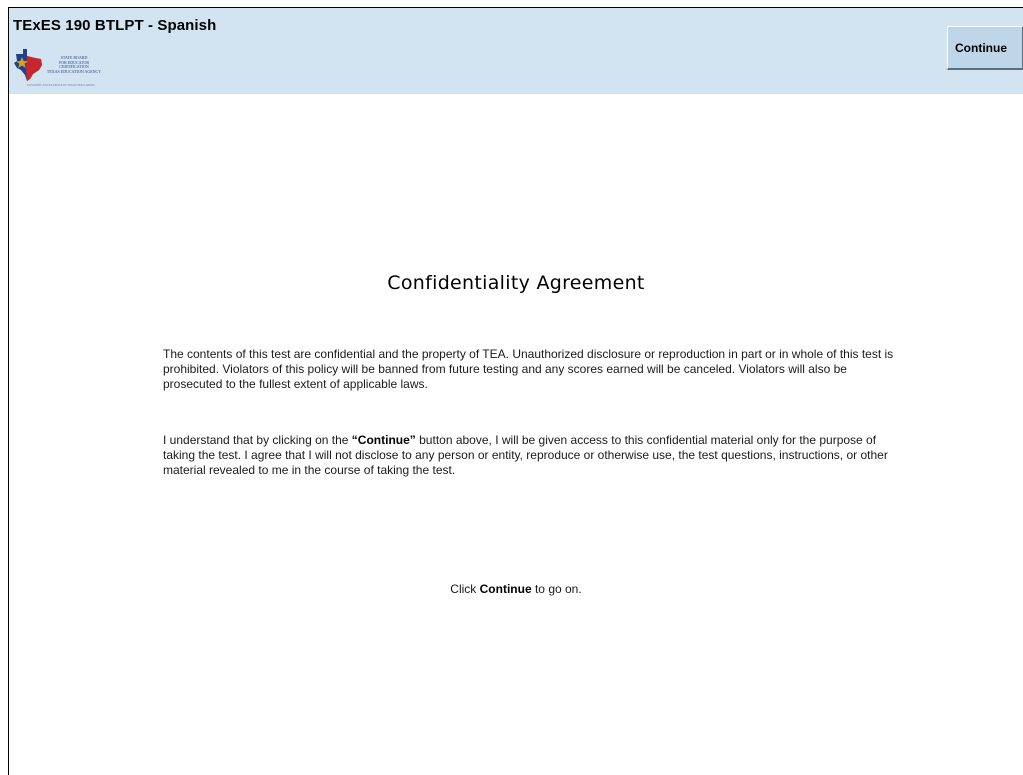 The image size is (1023, 775). Describe the element at coordinates (257, 440) in the screenshot. I see `agreement-text-start: I understand that by clicking on the` at that location.